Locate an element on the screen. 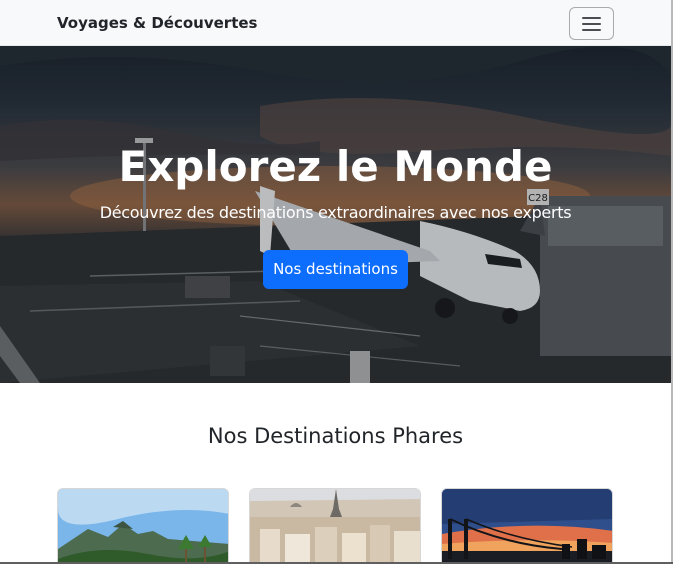 This screenshot has height=564, width=673. navbar: Voyages & Découvertes is located at coordinates (335, 23).